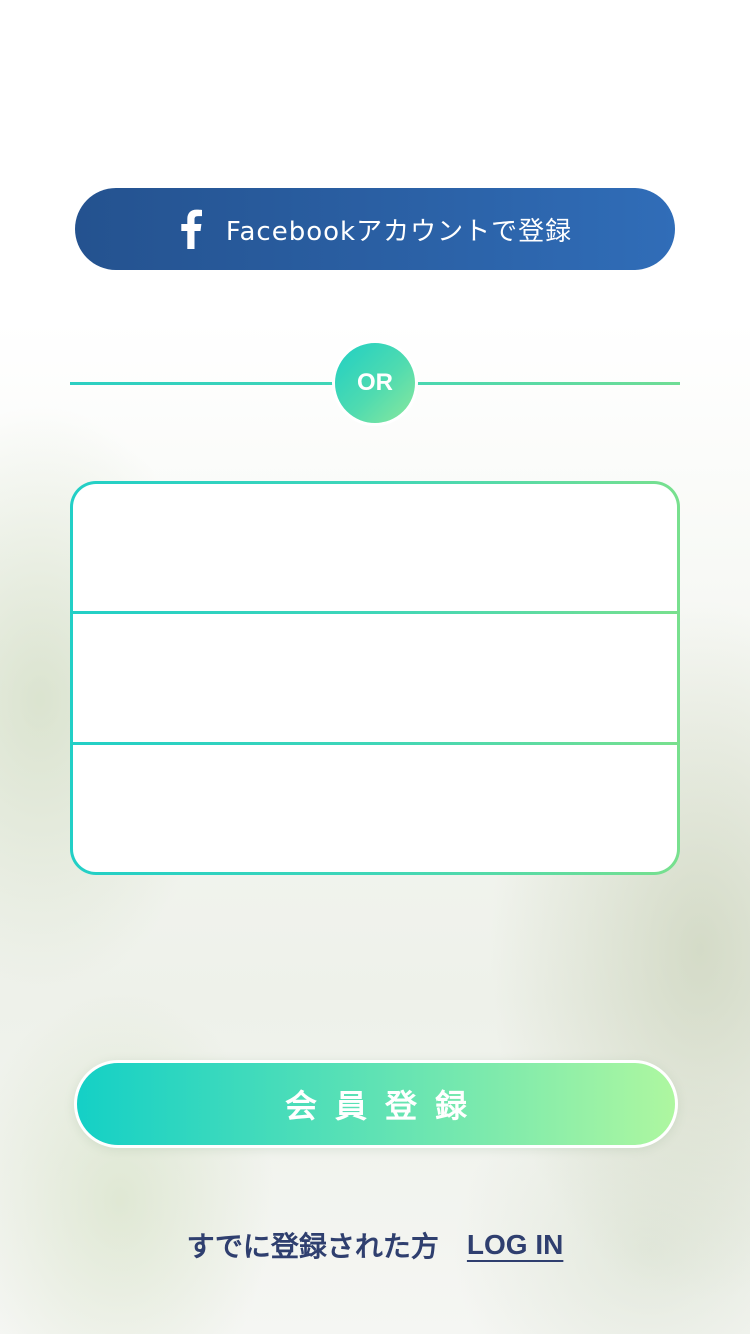 The image size is (750, 1334). Describe the element at coordinates (376, 1104) in the screenshot. I see `register-button: 会員登録` at that location.